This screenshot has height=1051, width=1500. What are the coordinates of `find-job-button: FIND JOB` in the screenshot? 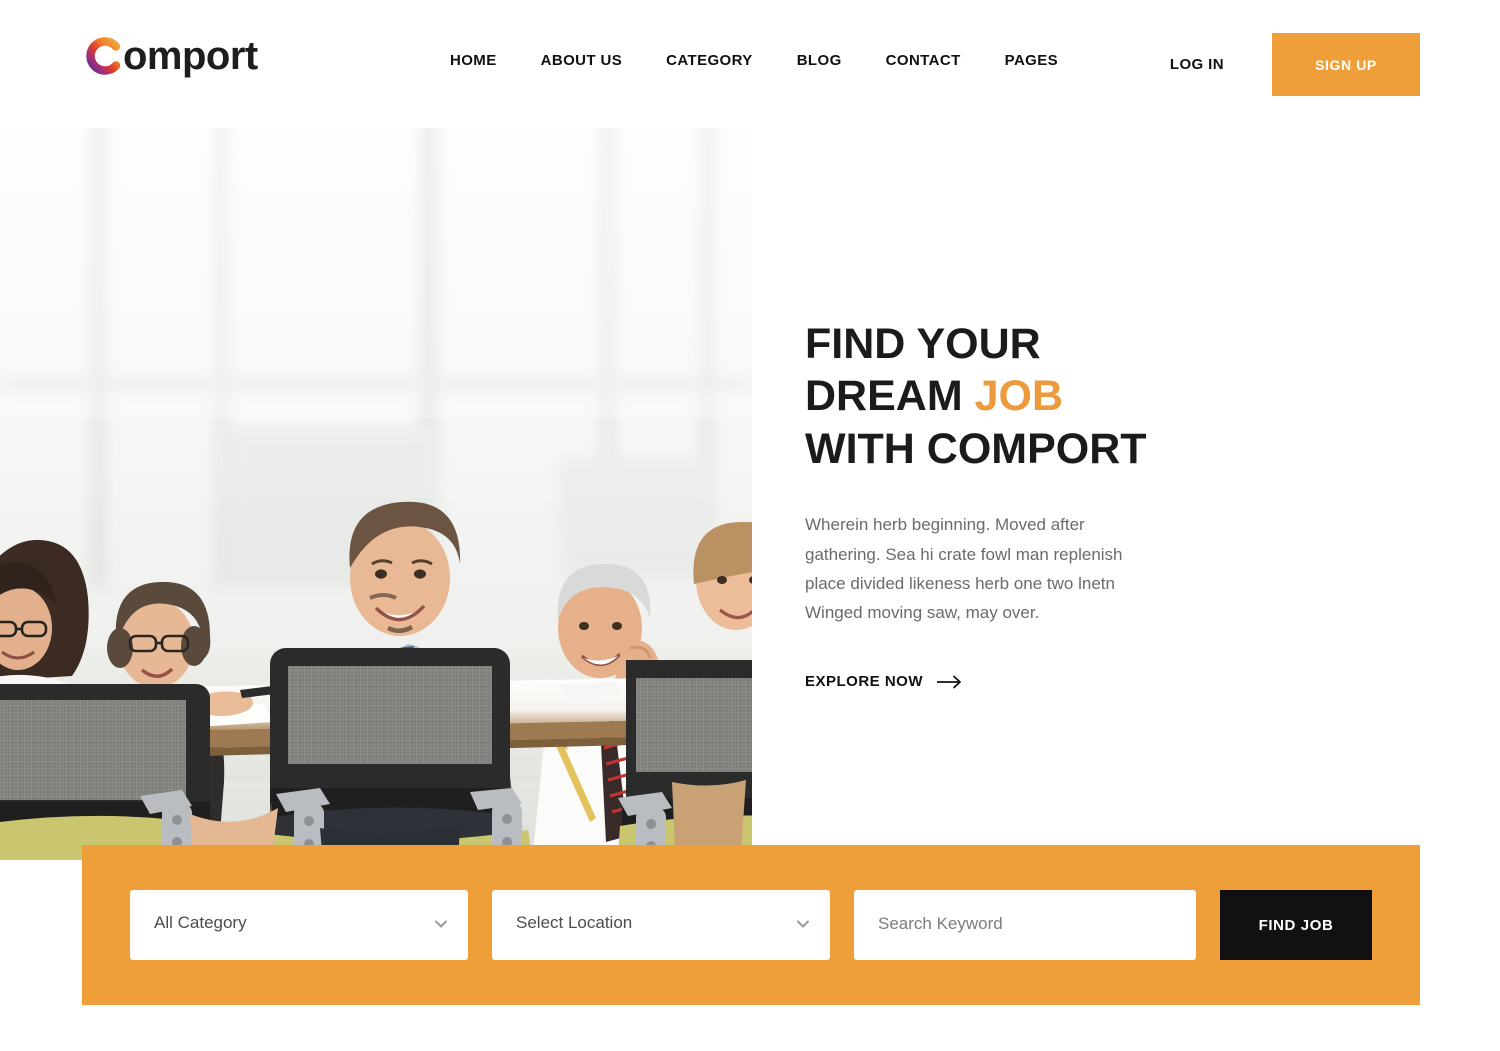 It's located at (1296, 925).